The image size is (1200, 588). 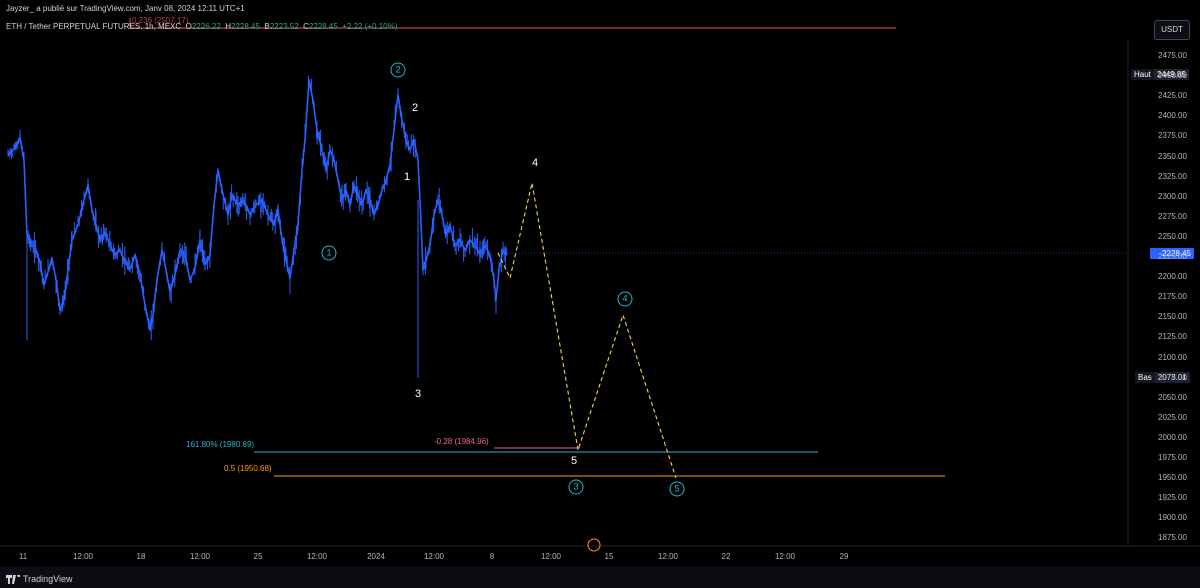 What do you see at coordinates (1172, 30) in the screenshot?
I see `currency-button: USDT` at bounding box center [1172, 30].